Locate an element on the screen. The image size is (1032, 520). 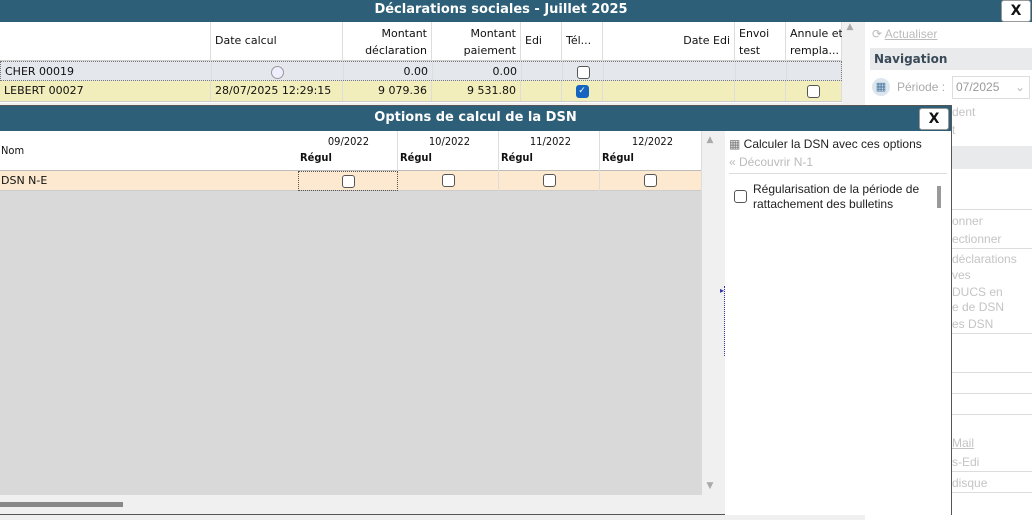
refresh-icon: ⟳ is located at coordinates (878, 34).